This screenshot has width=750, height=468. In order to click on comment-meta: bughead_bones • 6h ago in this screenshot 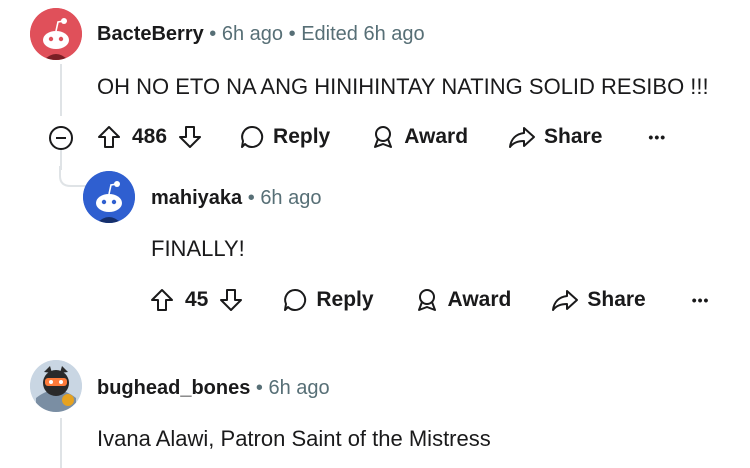, I will do `click(213, 388)`.